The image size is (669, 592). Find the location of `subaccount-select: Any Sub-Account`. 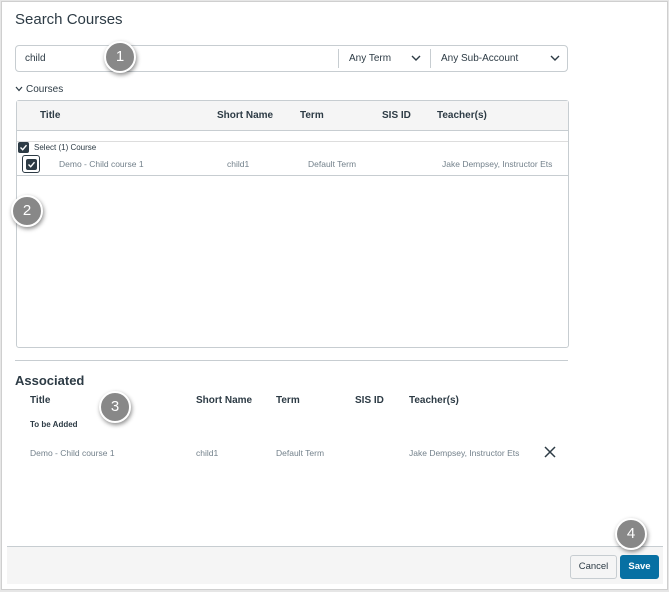

subaccount-select: Any Sub-Account is located at coordinates (499, 58).